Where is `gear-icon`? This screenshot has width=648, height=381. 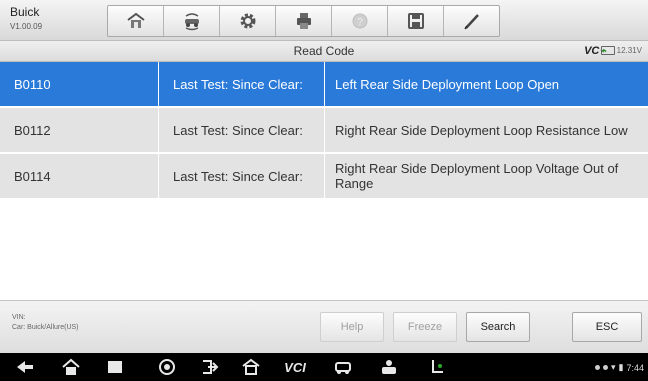 gear-icon is located at coordinates (247, 21).